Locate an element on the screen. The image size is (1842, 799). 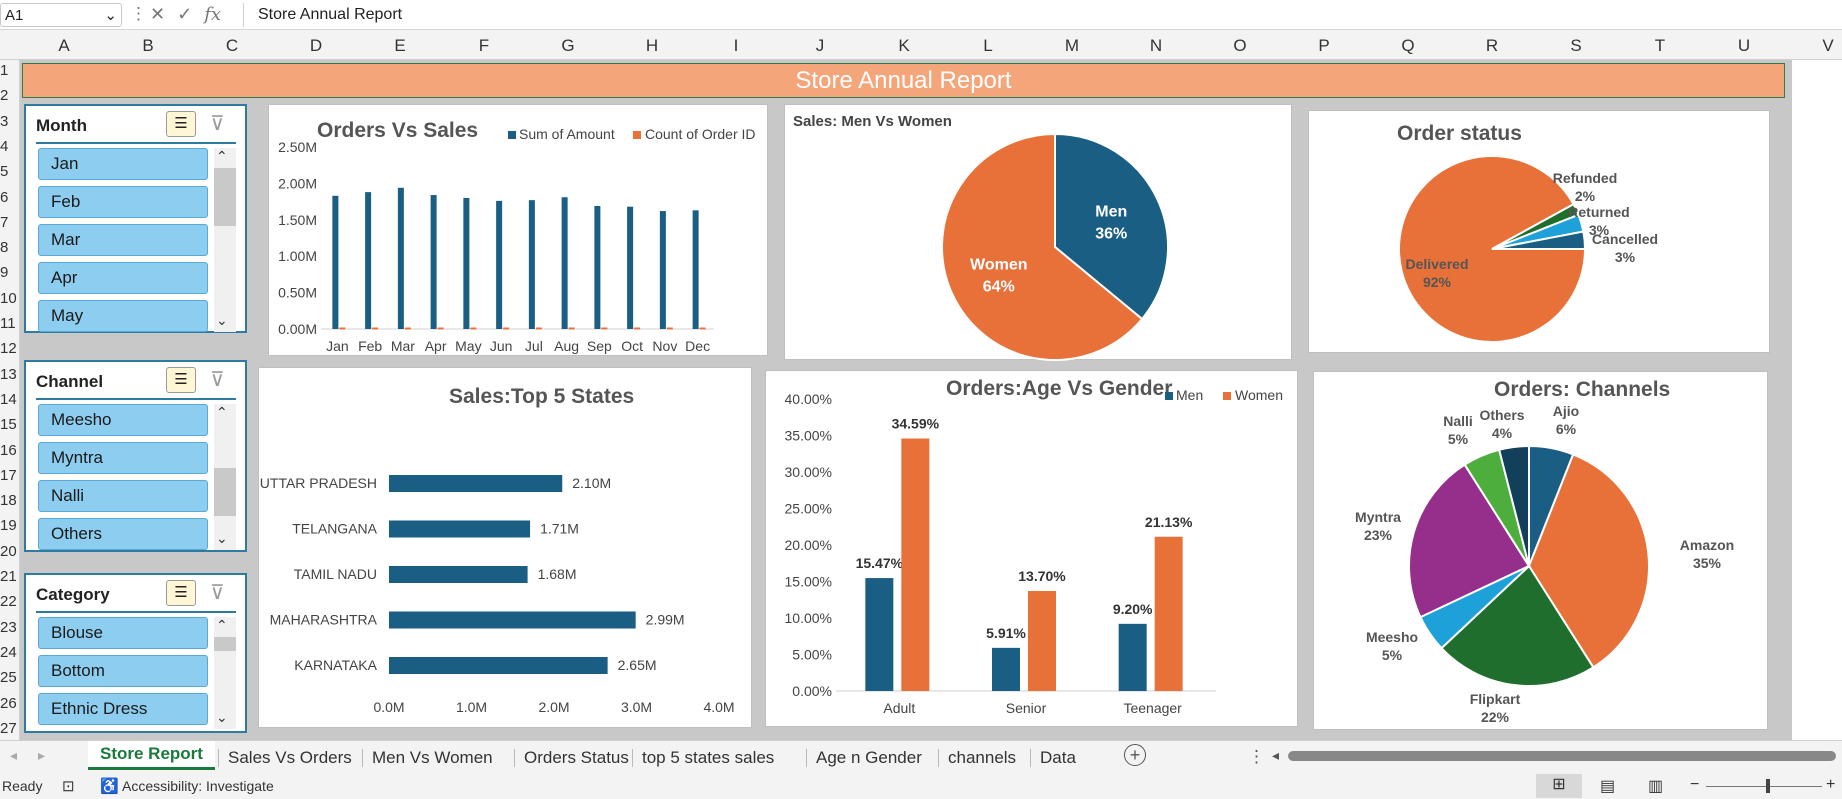
column-header: S is located at coordinates (1576, 46).